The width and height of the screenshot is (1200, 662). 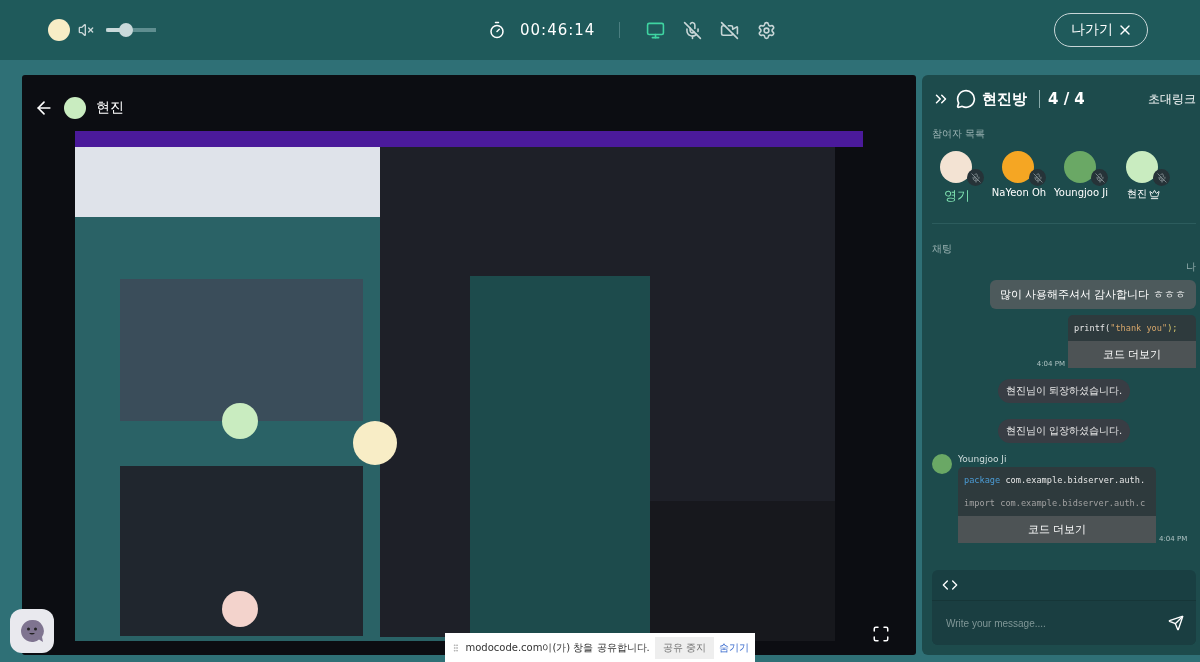 I want to click on chat-message: 많이 사용해주셔서 감사합니다 ㅎㅎㅎ, so click(x=1092, y=294).